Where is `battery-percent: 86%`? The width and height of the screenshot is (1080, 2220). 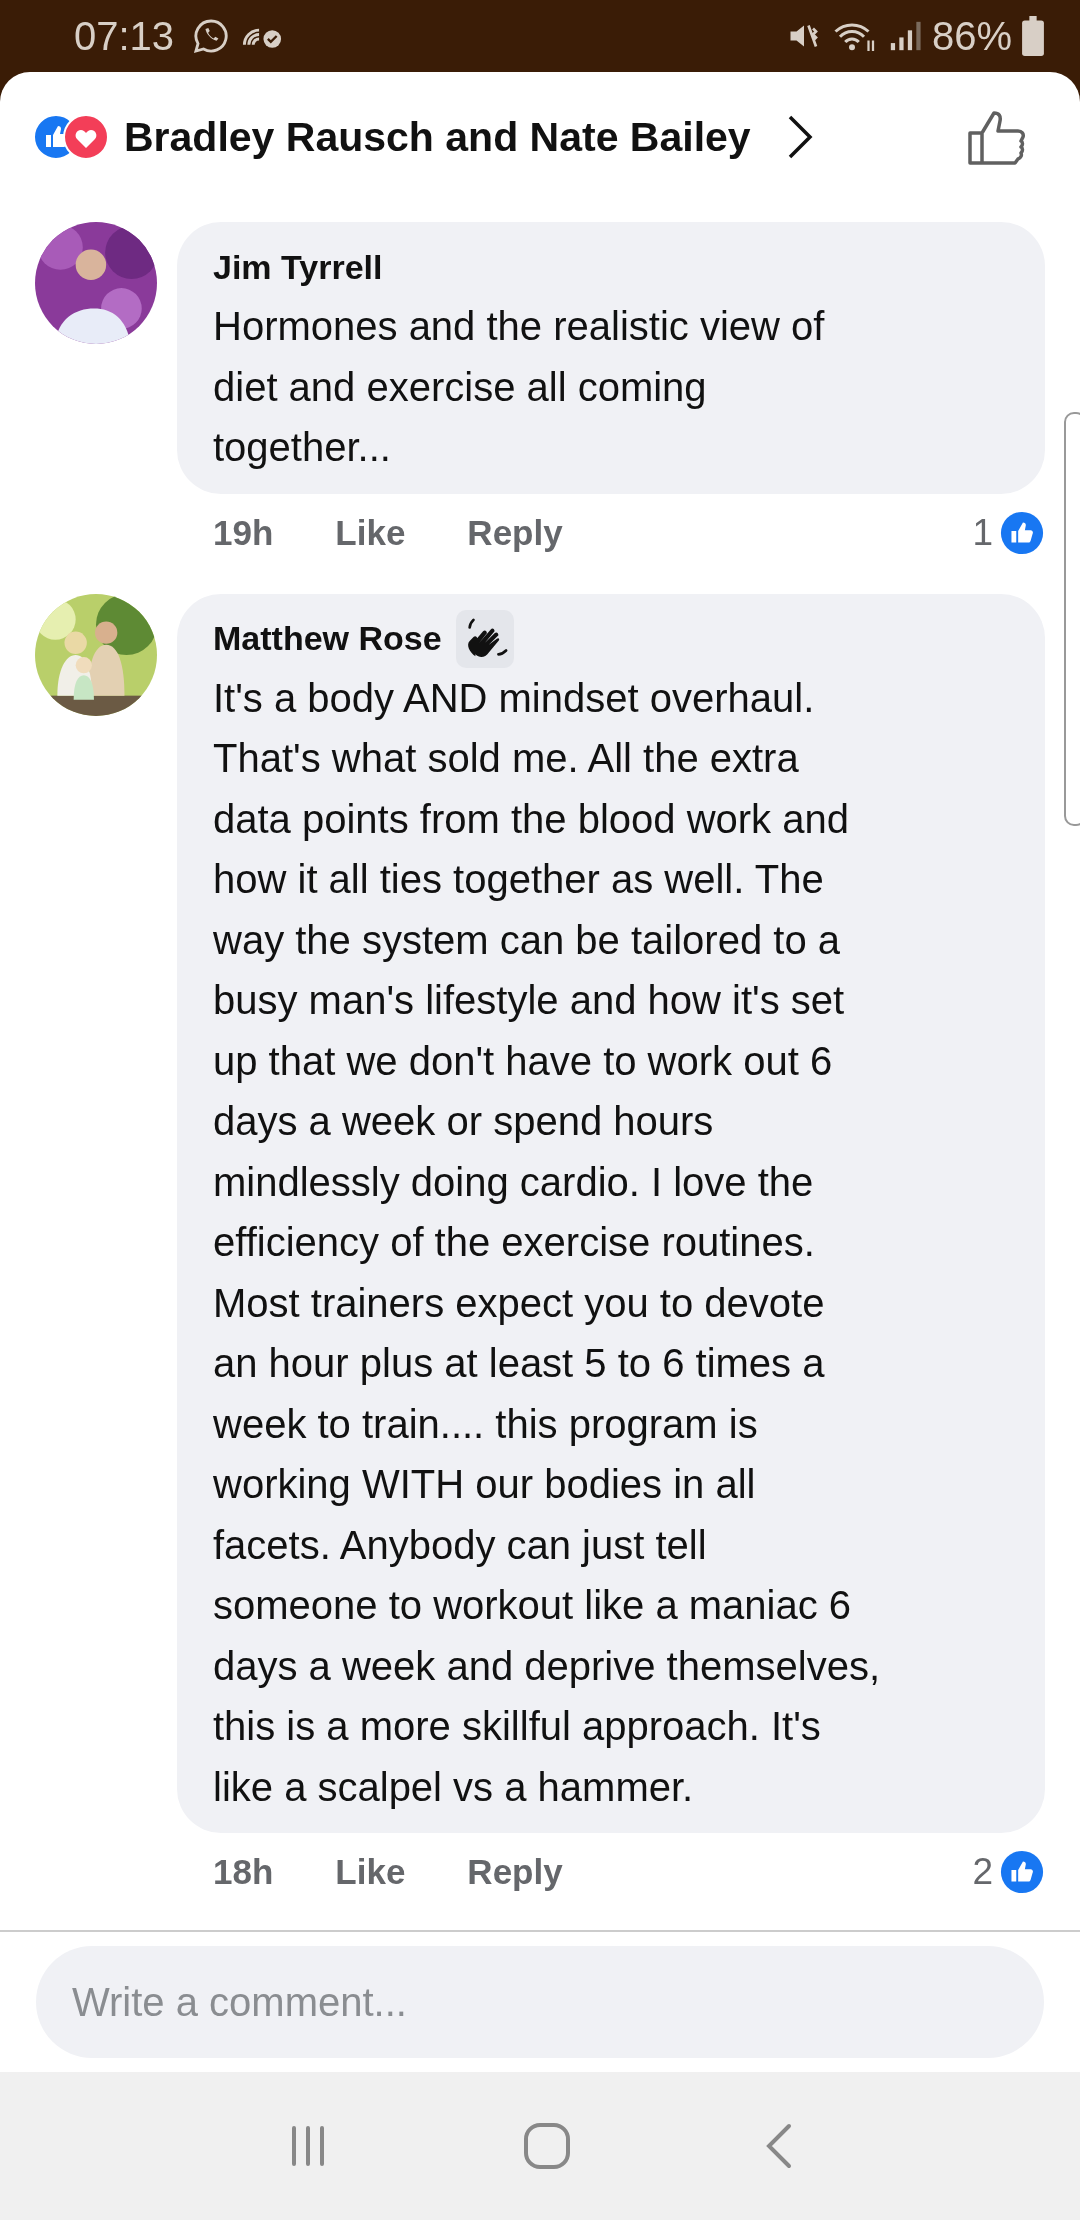 battery-percent: 86% is located at coordinates (971, 36).